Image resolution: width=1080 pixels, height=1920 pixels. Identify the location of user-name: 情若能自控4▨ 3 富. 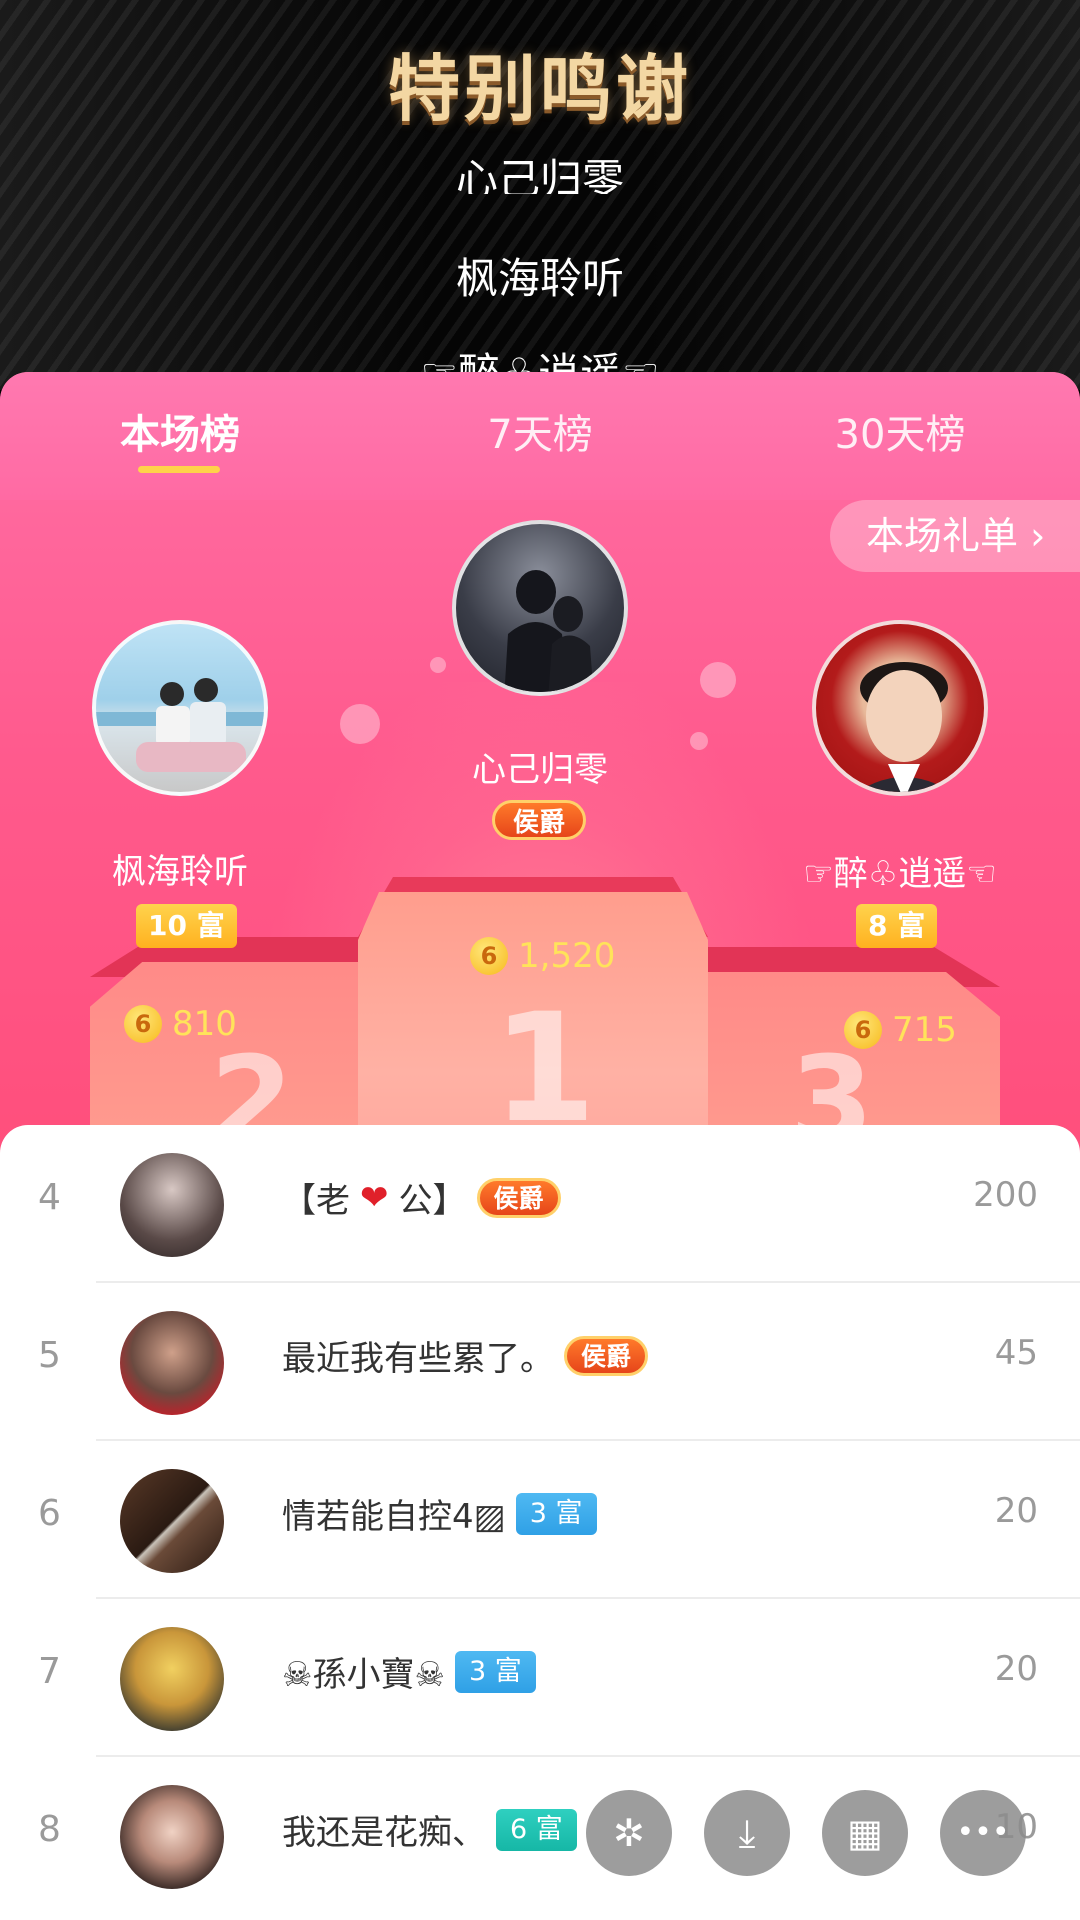
(439, 1513).